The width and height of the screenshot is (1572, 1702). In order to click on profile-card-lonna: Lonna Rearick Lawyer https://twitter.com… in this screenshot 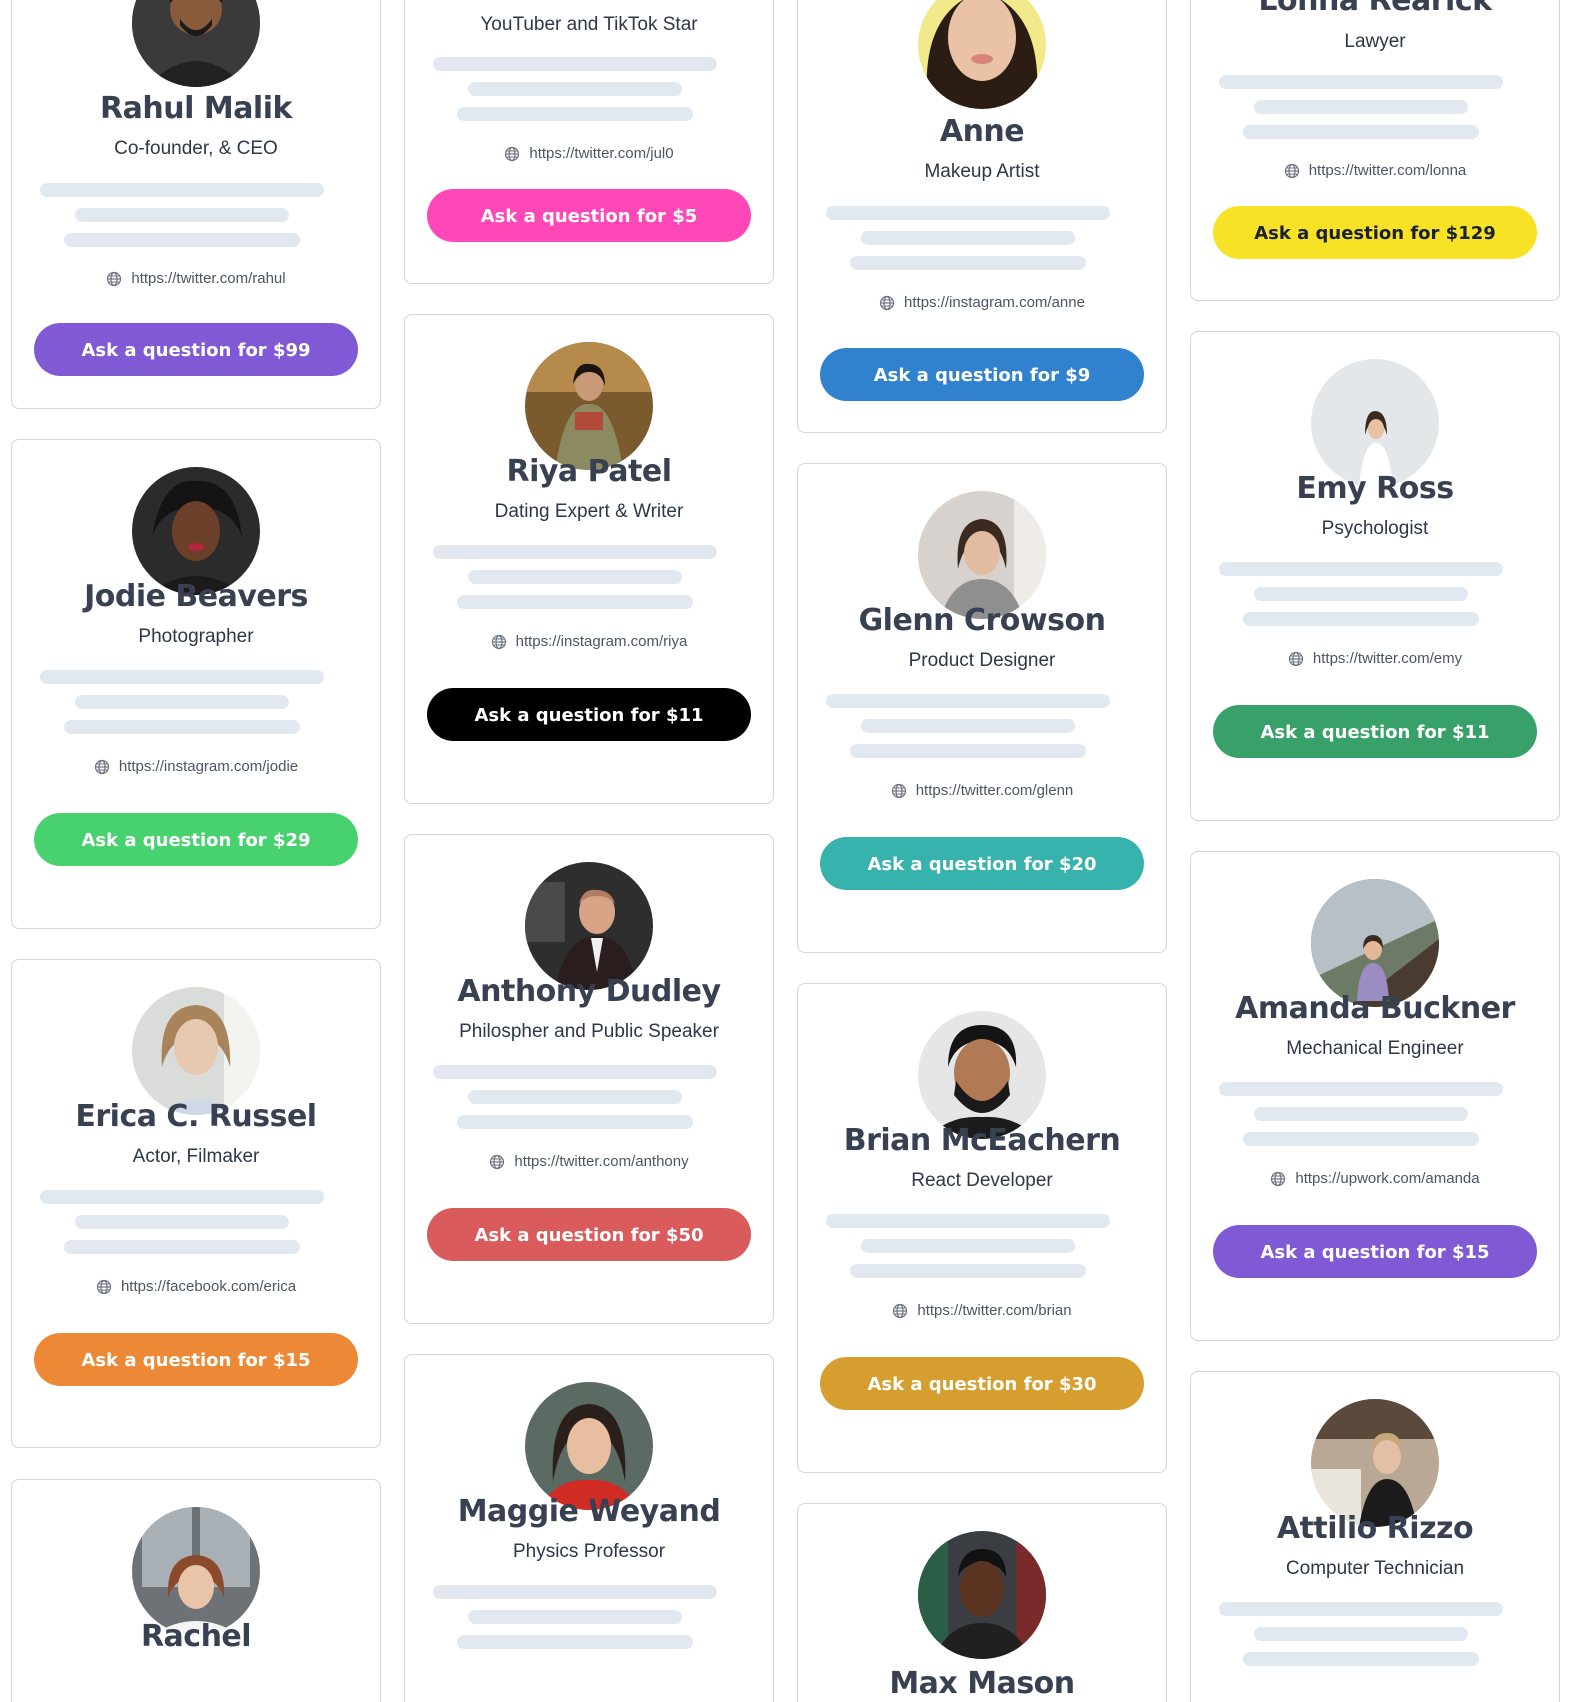, I will do `click(1375, 150)`.